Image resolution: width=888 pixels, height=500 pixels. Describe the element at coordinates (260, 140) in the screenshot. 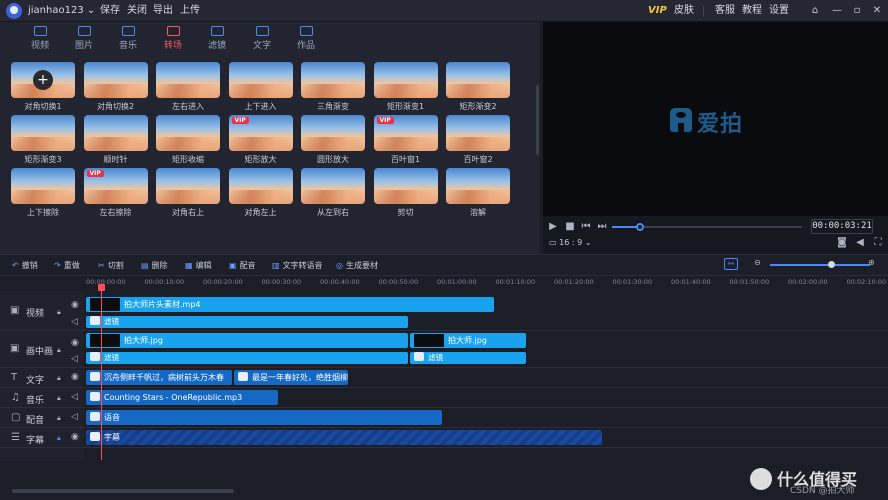

I see `transition-item: VIP 矩形放大` at that location.